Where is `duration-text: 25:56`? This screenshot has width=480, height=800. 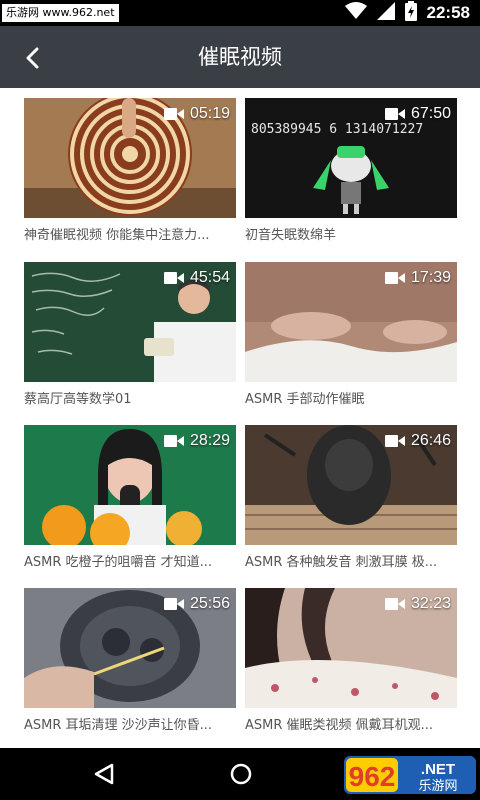 duration-text: 25:56 is located at coordinates (209, 603).